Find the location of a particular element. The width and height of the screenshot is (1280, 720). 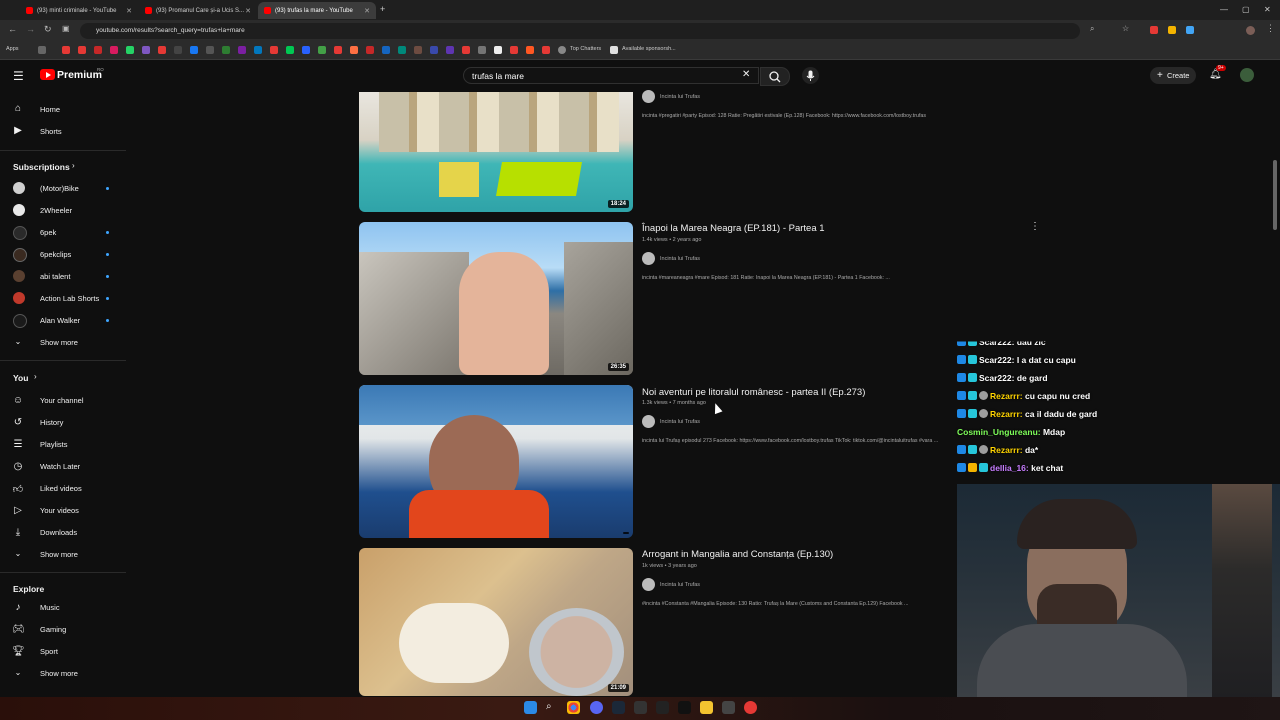

show-more-subscriptions: Show more is located at coordinates (59, 342).